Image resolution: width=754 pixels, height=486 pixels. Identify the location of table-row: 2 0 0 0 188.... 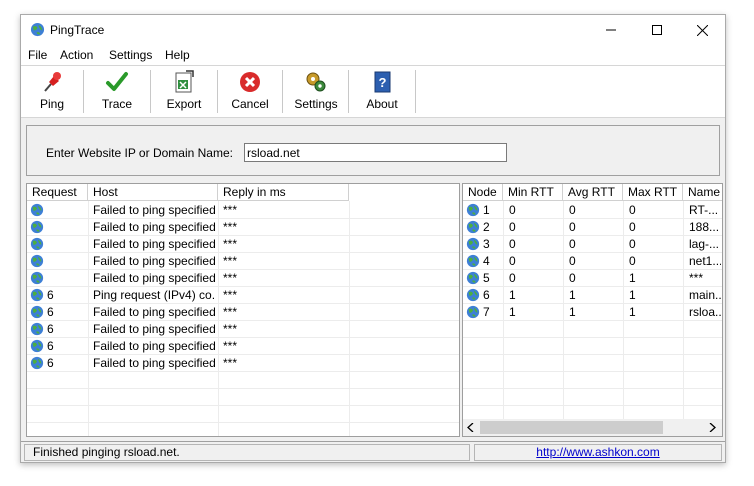
(592, 227).